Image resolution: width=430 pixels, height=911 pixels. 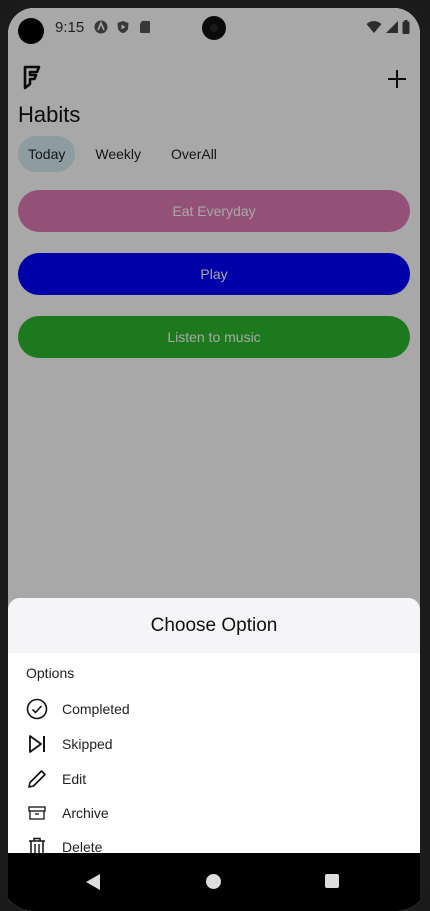 What do you see at coordinates (37, 844) in the screenshot?
I see `trash-icon` at bounding box center [37, 844].